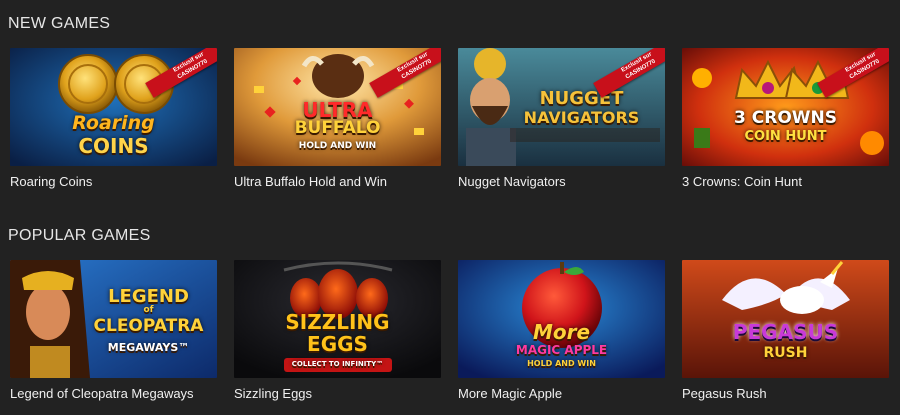 The height and width of the screenshot is (415, 900). I want to click on game-thumbnail: PEGASUS RUSH, so click(785, 319).